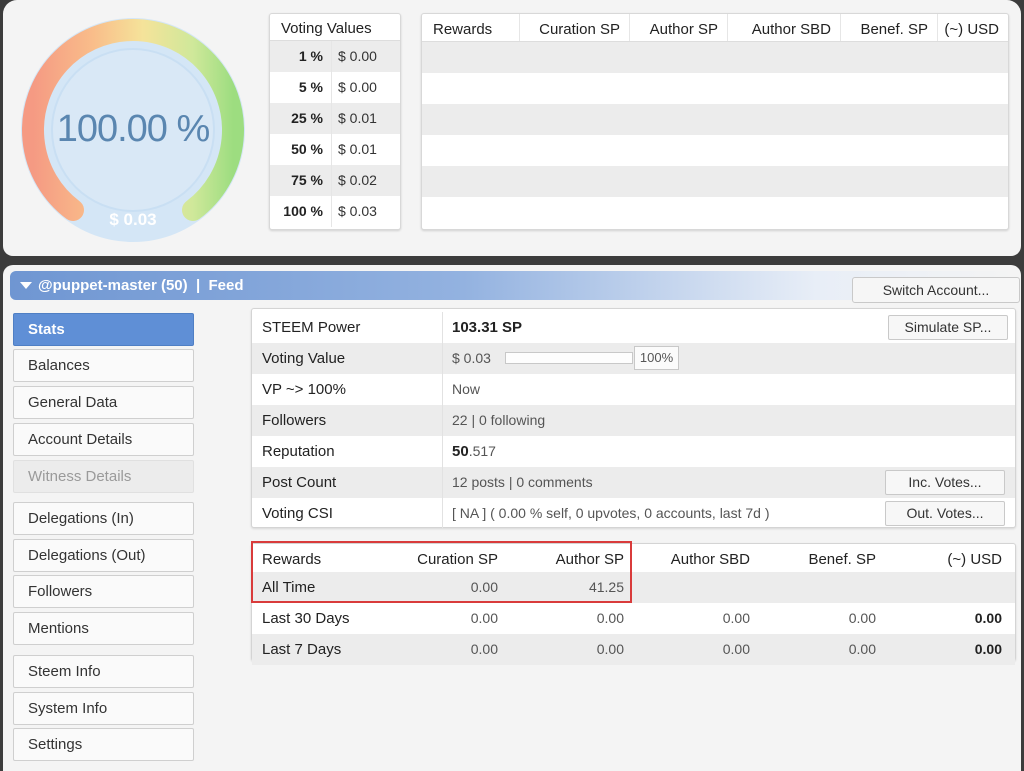 This screenshot has width=1024, height=771. Describe the element at coordinates (784, 27) in the screenshot. I see `col-author-sbd: Author SBD` at that location.